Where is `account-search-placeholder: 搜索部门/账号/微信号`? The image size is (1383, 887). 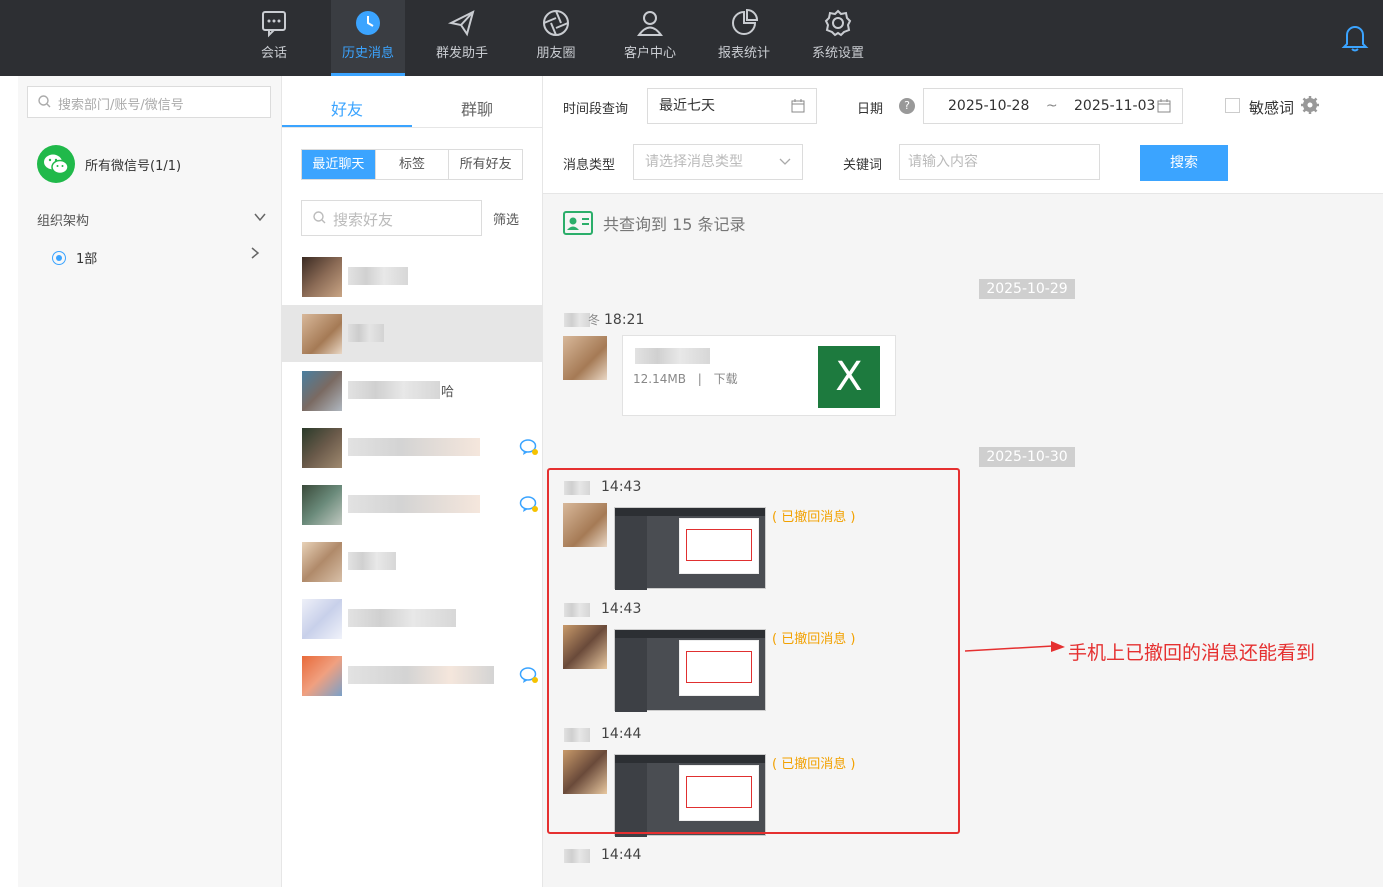 account-search-placeholder: 搜索部门/账号/微信号 is located at coordinates (121, 105).